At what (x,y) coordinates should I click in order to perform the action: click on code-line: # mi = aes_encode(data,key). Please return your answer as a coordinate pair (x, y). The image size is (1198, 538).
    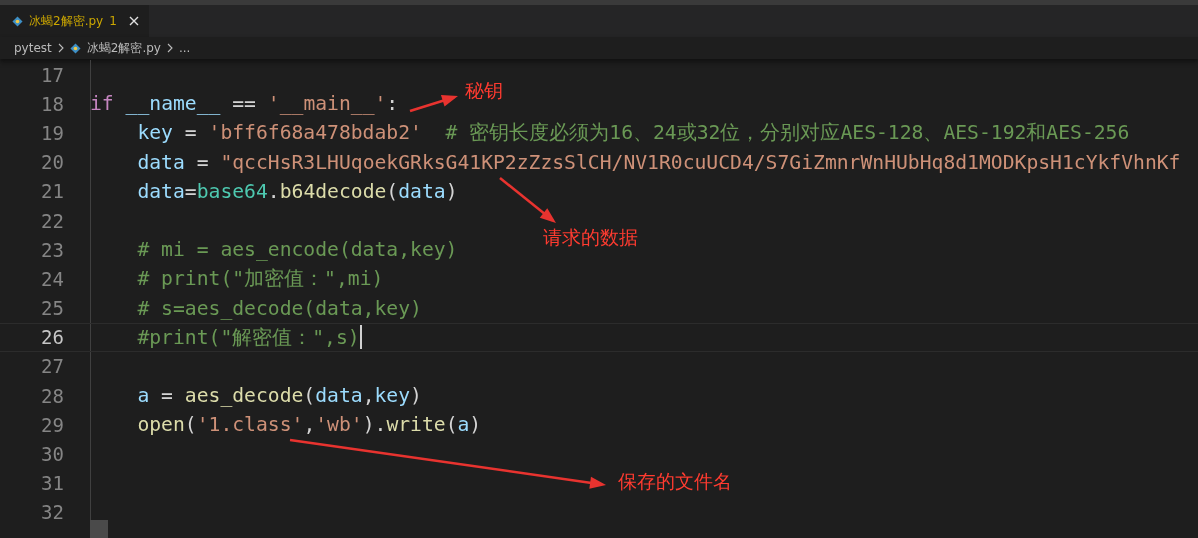
    Looking at the image, I should click on (297, 250).